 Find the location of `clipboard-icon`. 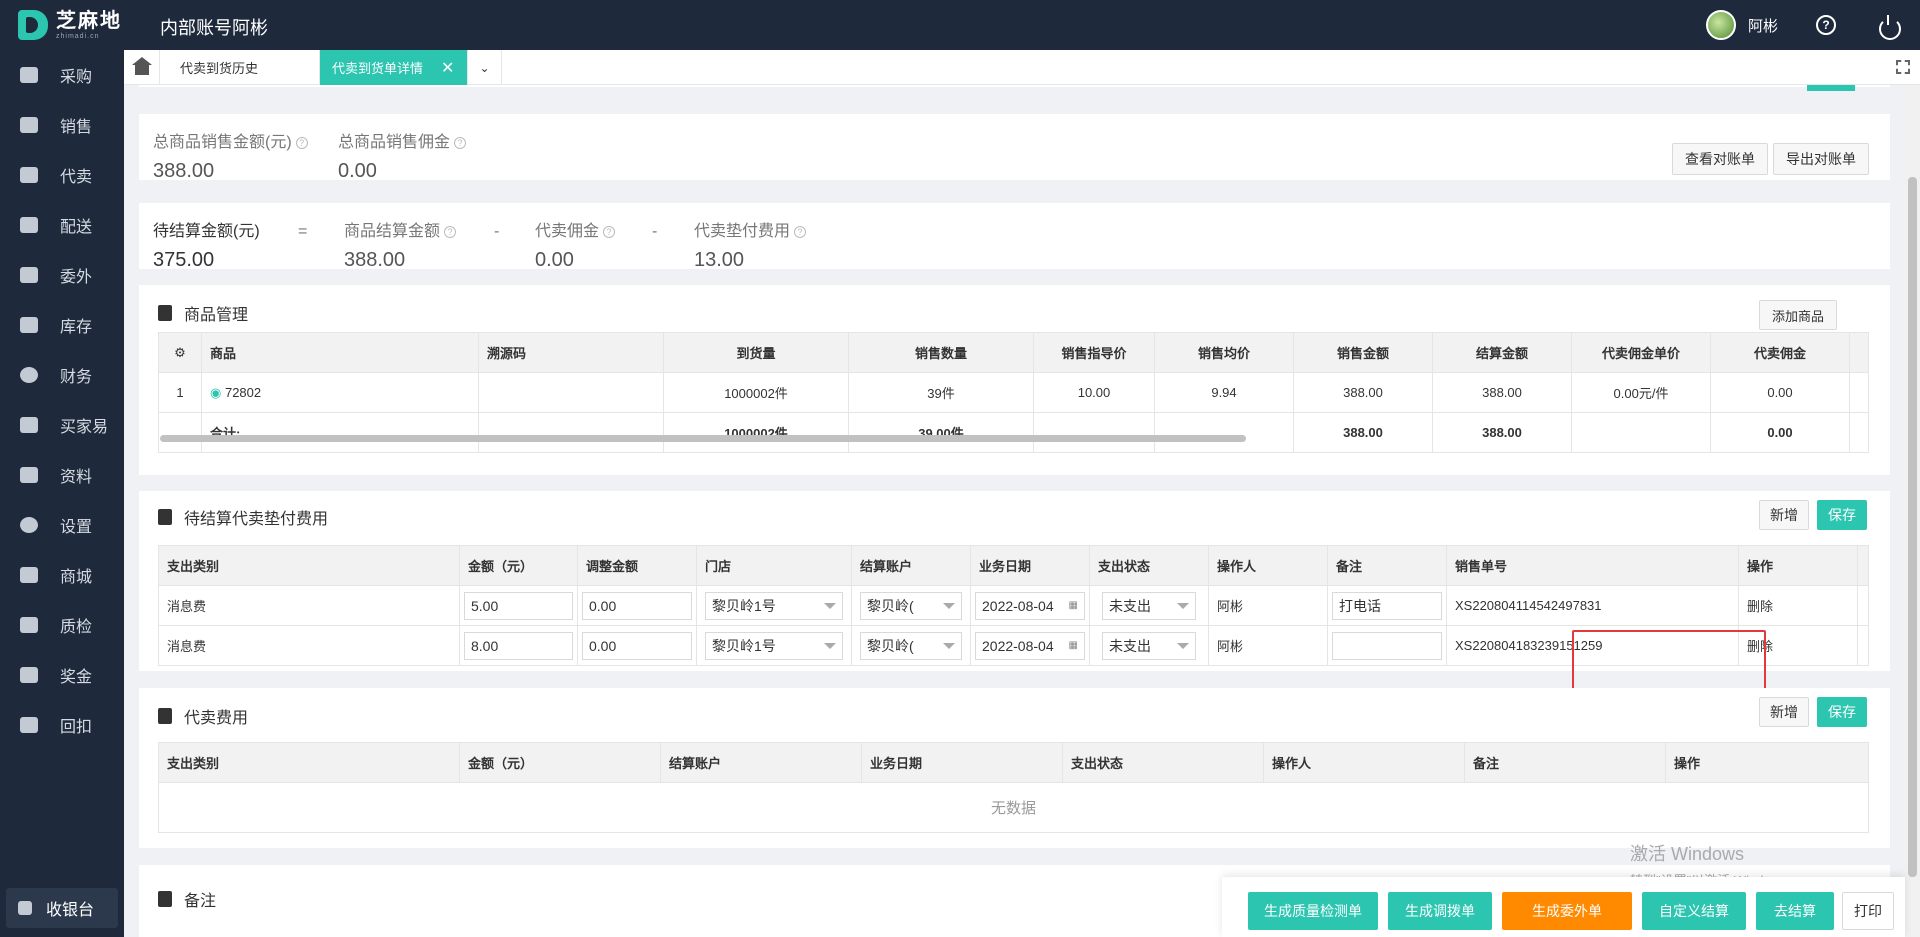

clipboard-icon is located at coordinates (165, 716).